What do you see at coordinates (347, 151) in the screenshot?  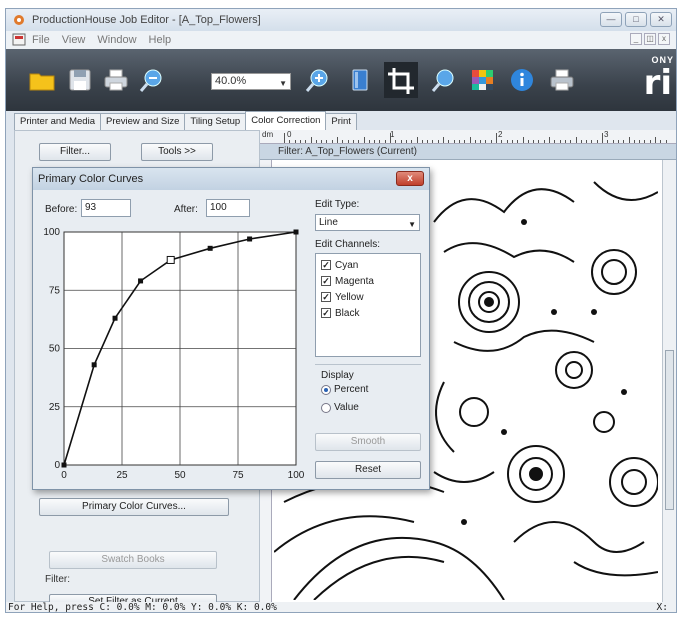 I see `filter-title: Filter: A_Top_Flowers (Current)` at bounding box center [347, 151].